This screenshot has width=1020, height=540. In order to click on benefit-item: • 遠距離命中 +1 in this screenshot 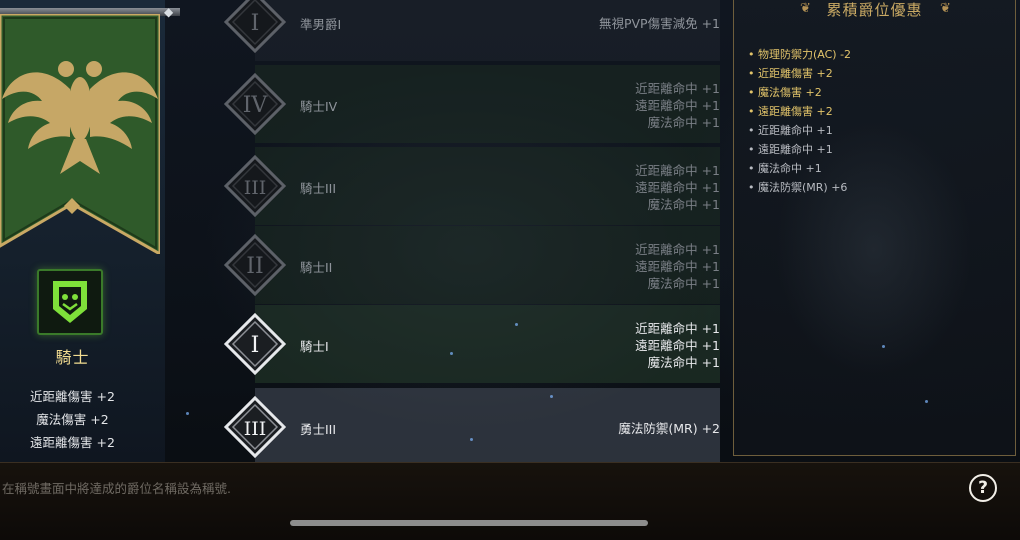, I will do `click(878, 149)`.